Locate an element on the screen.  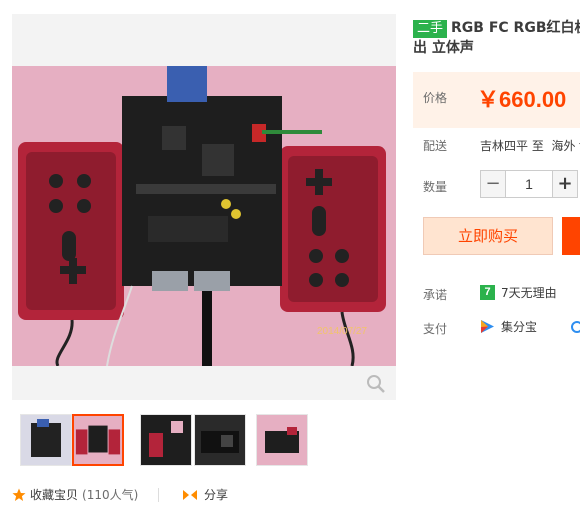
share-label: 分享 is located at coordinates (216, 495).